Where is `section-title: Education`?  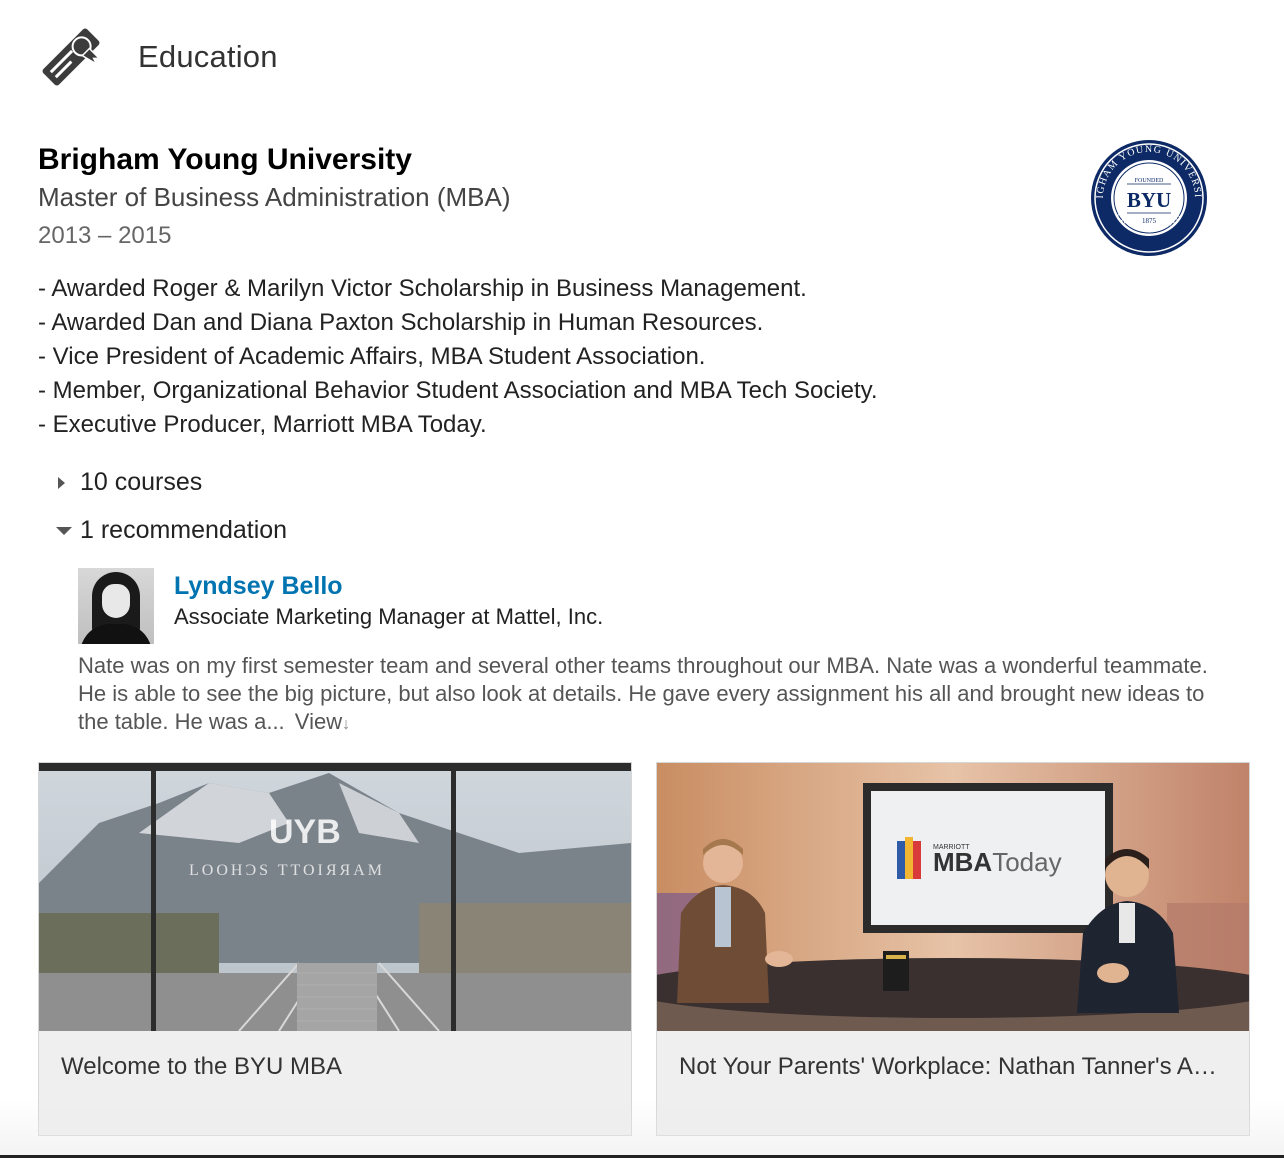 section-title: Education is located at coordinates (208, 56).